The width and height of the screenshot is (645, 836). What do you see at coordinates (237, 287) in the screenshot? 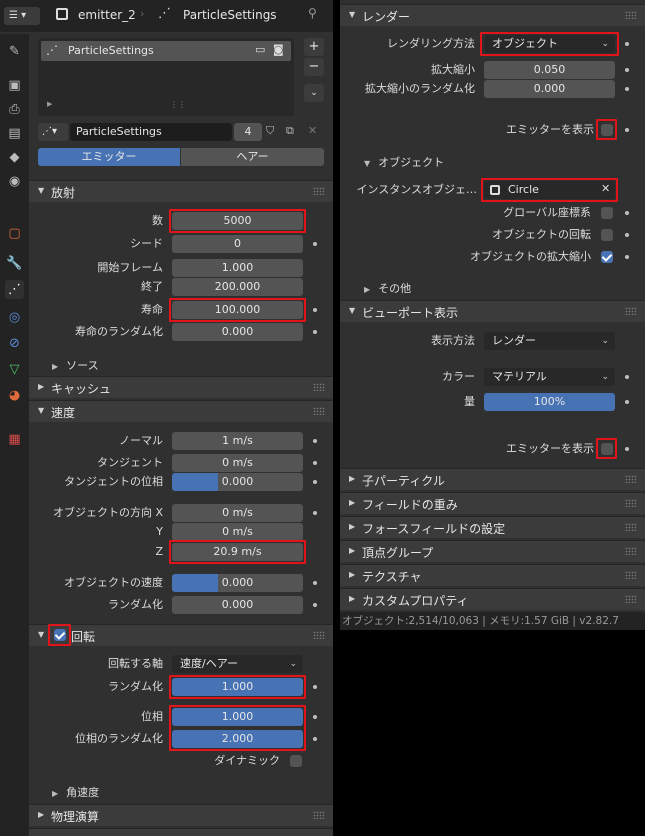
I see `frame-end-field: 200.000` at bounding box center [237, 287].